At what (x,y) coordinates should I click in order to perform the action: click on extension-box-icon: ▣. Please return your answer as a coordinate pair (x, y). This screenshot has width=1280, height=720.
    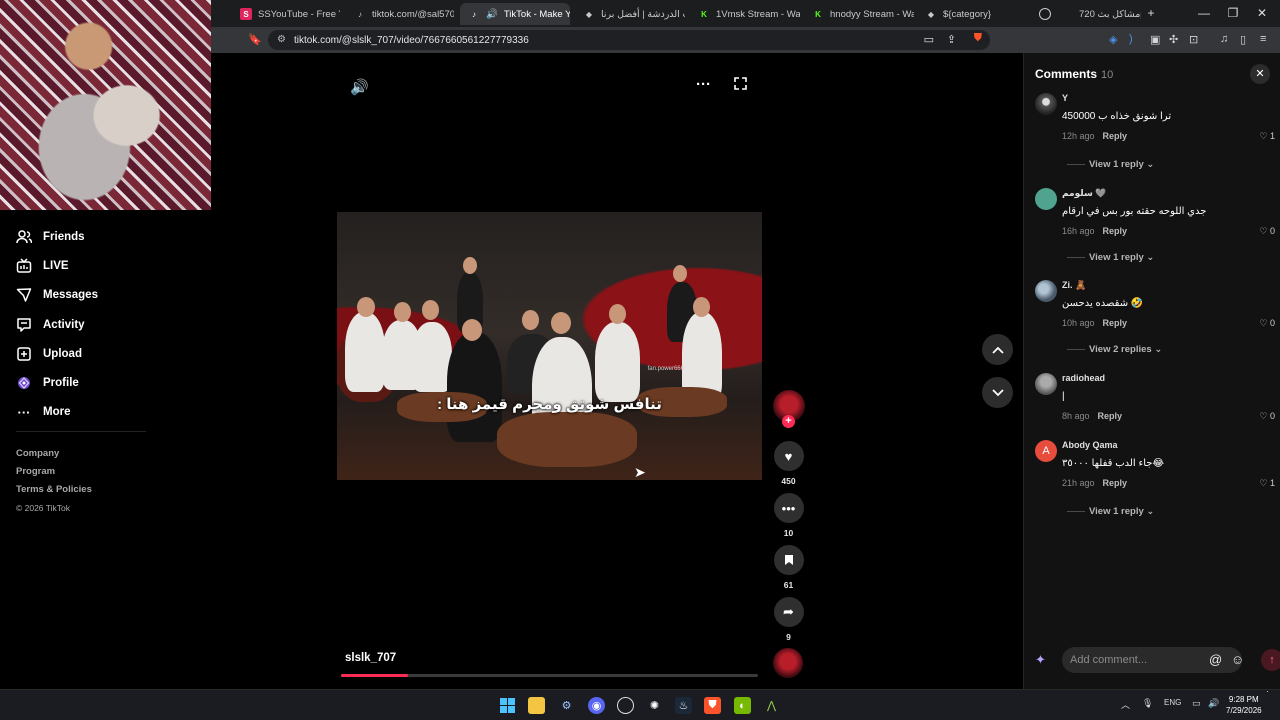
    Looking at the image, I should click on (1155, 39).